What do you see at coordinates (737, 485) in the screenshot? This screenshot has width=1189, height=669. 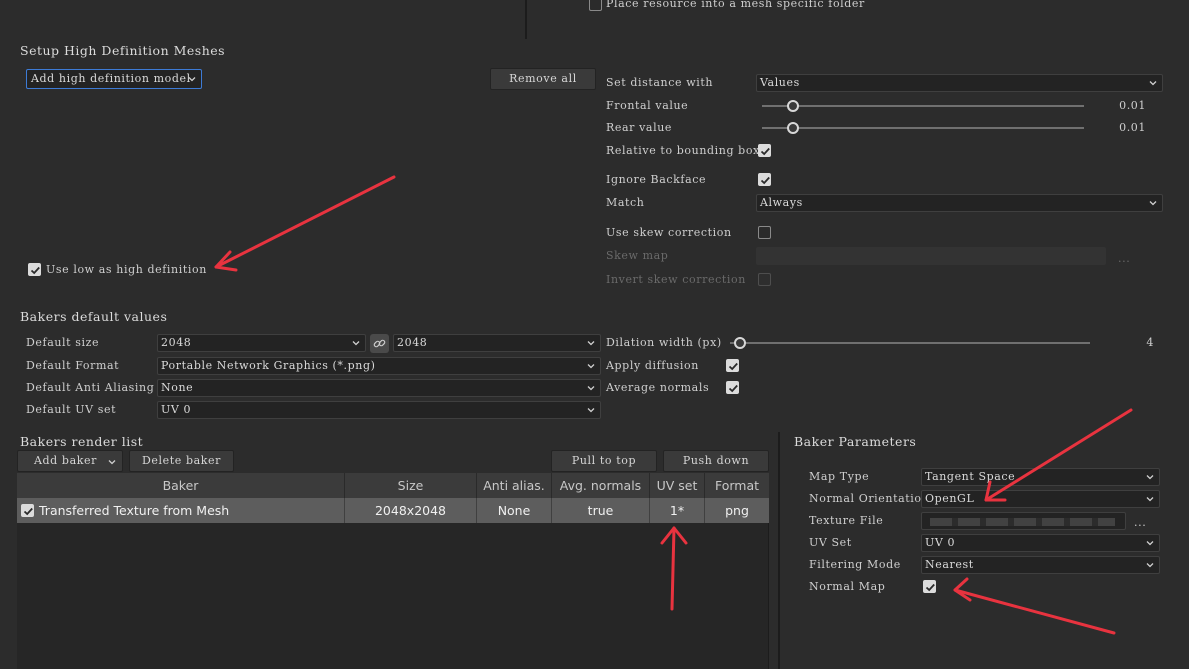 I see `column-header-format: Format` at bounding box center [737, 485].